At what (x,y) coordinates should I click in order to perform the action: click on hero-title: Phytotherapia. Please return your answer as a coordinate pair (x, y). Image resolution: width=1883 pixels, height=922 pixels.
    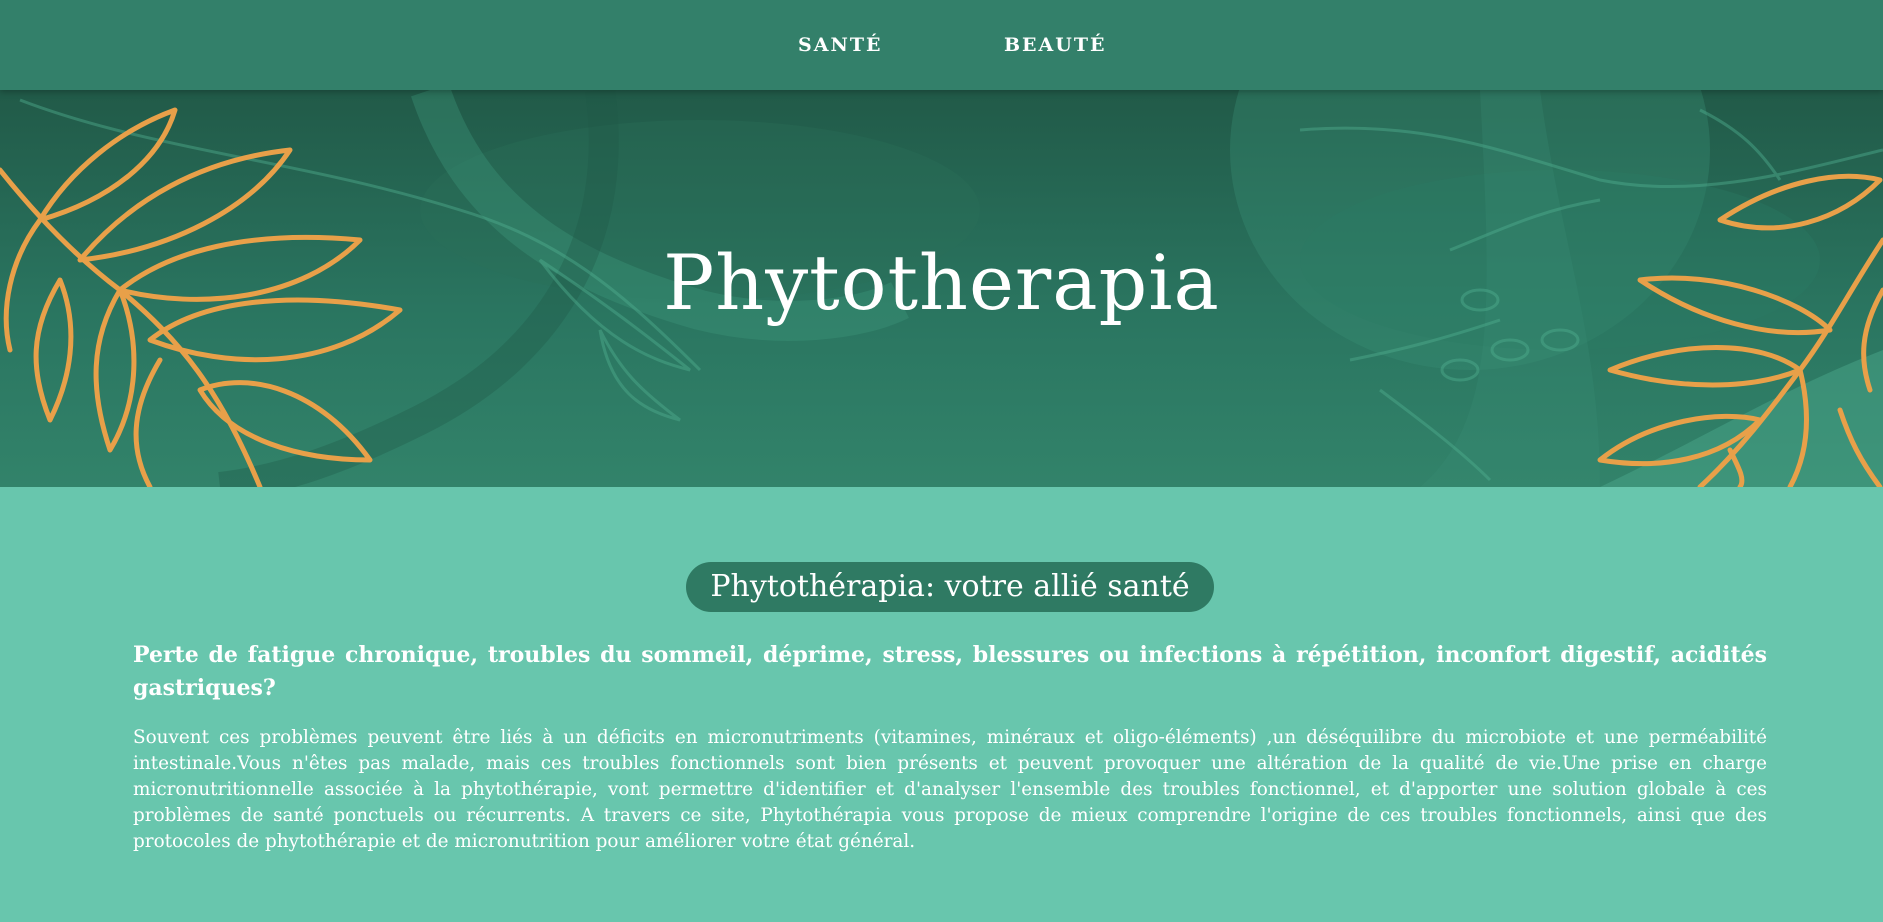
    Looking at the image, I should click on (941, 282).